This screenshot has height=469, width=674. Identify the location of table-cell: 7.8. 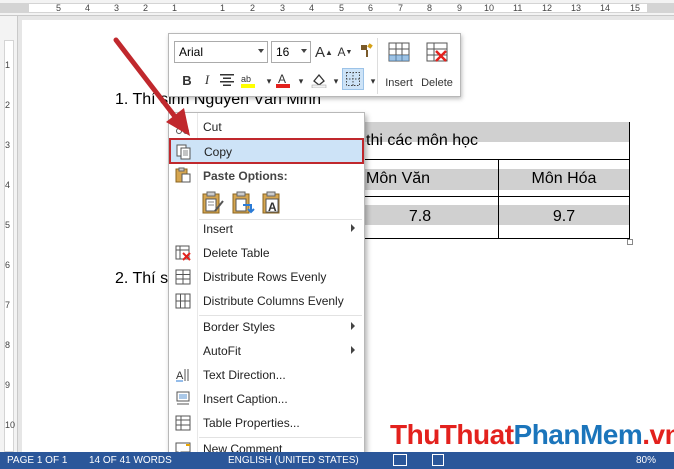
(420, 217).